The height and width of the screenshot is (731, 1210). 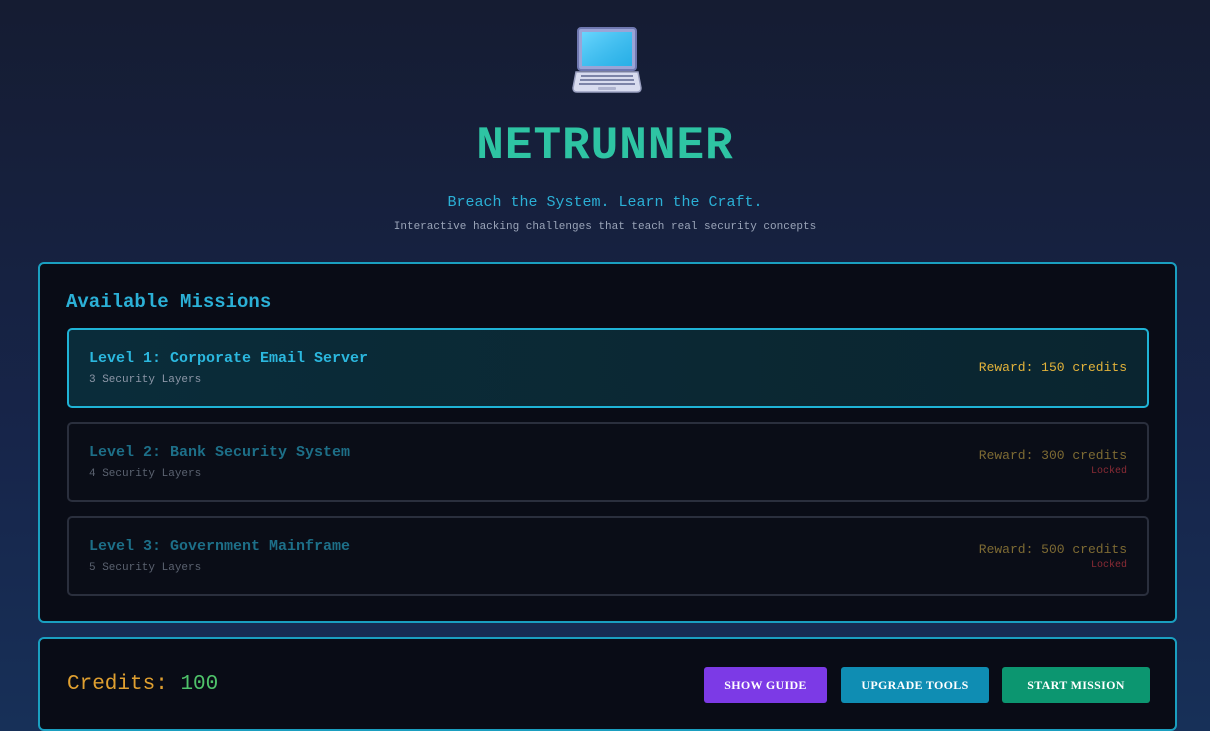 I want to click on upgrade-tools-button: UPGRADE TOOLS, so click(x=915, y=685).